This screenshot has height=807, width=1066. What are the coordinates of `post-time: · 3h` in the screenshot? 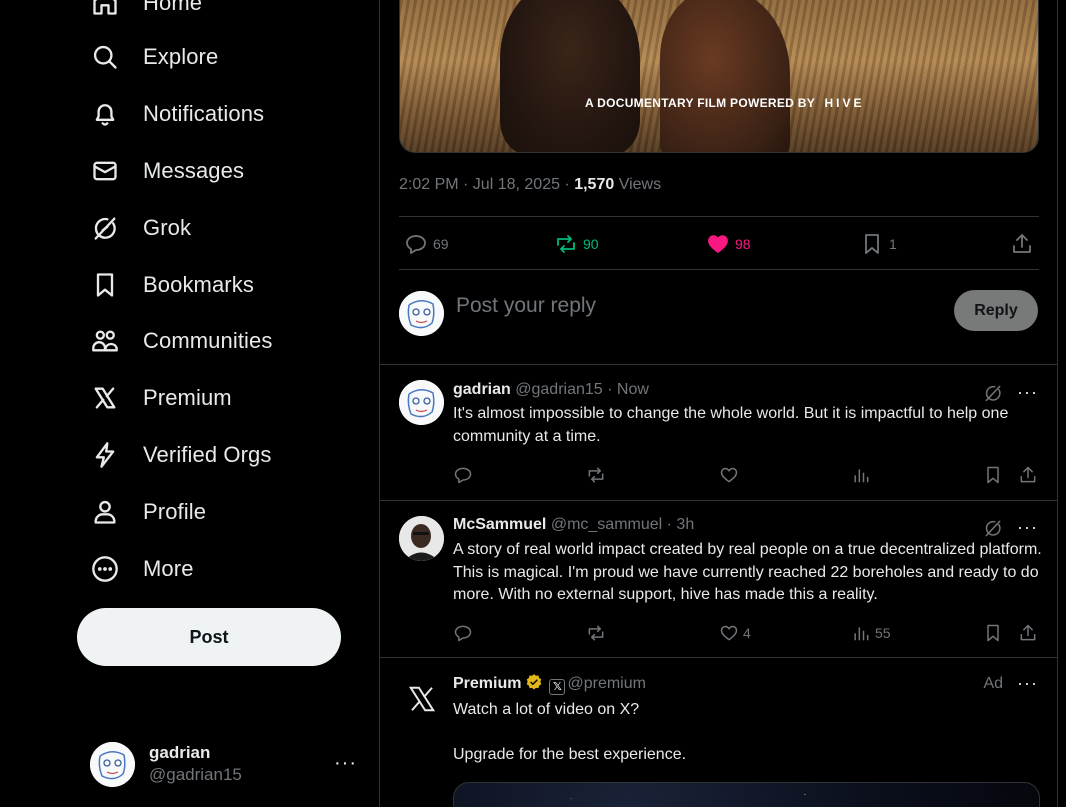 It's located at (678, 524).